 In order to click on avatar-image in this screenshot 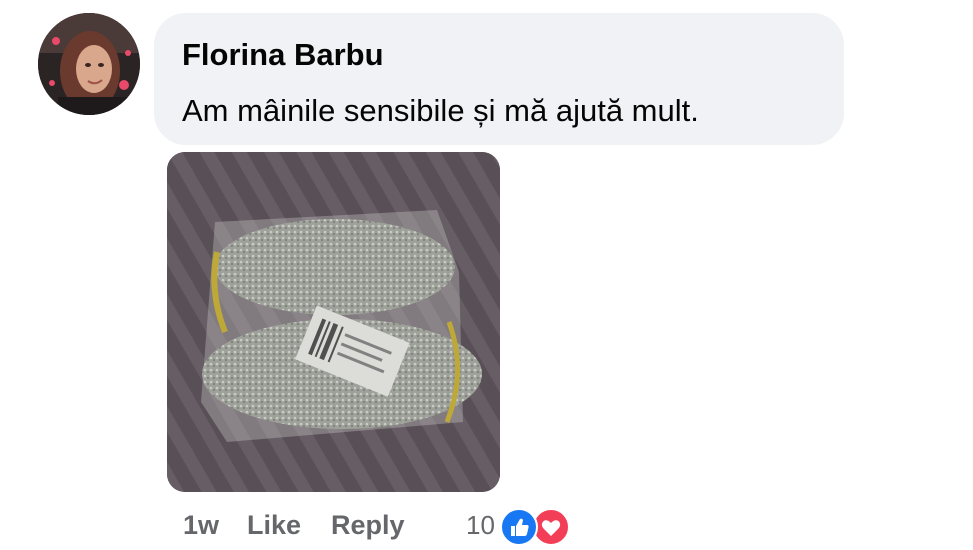, I will do `click(89, 64)`.